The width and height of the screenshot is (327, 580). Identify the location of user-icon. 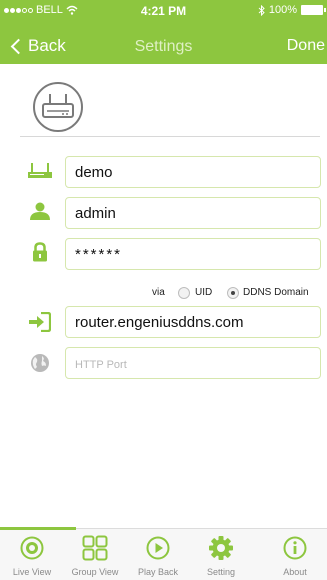
(40, 211).